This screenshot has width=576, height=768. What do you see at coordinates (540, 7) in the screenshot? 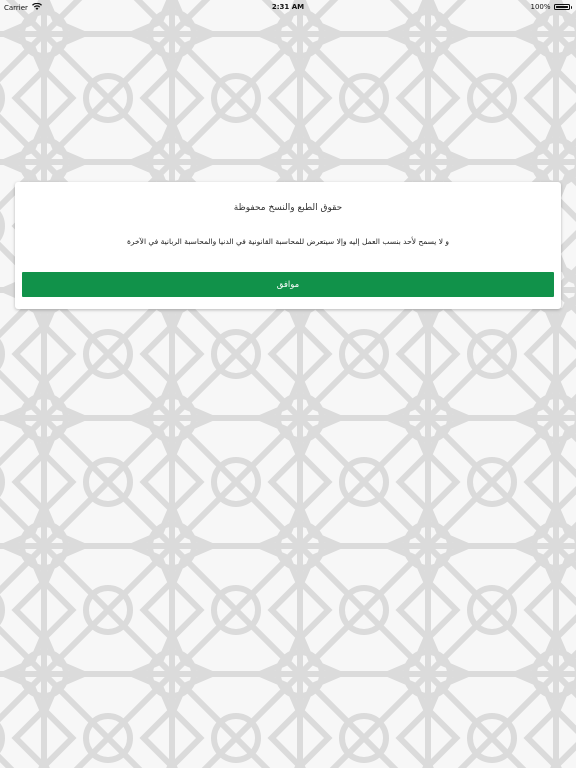
I see `battery-percent: 100%` at bounding box center [540, 7].